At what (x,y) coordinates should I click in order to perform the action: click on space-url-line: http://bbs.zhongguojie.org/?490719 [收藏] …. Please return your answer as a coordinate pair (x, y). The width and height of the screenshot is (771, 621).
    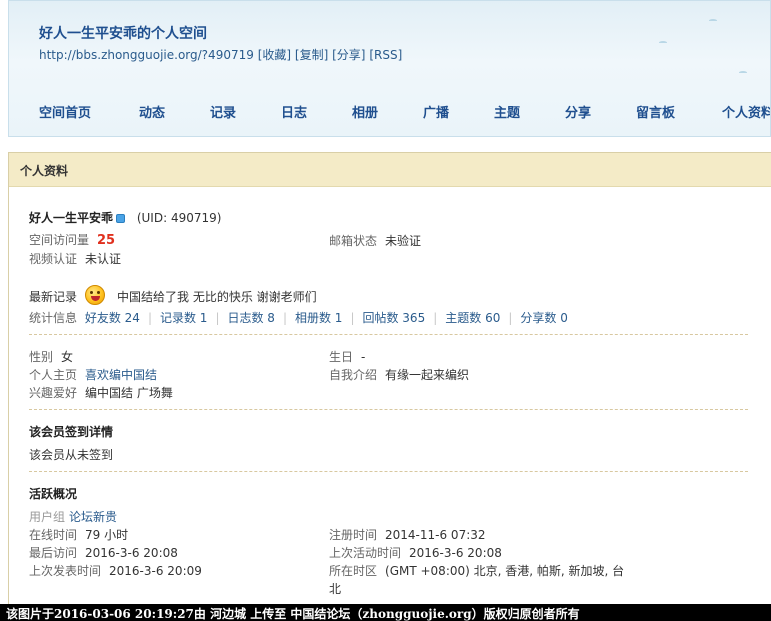
    Looking at the image, I should click on (220, 54).